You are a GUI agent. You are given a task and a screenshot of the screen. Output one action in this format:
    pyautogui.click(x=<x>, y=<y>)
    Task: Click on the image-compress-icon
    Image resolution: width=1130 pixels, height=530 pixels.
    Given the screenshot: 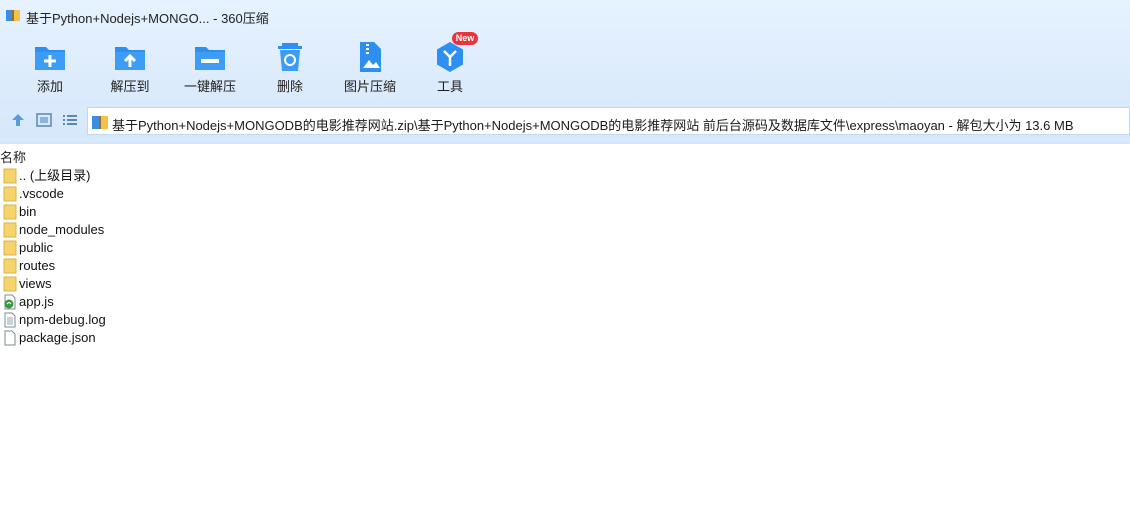 What is the action you would take?
    pyautogui.click(x=370, y=57)
    